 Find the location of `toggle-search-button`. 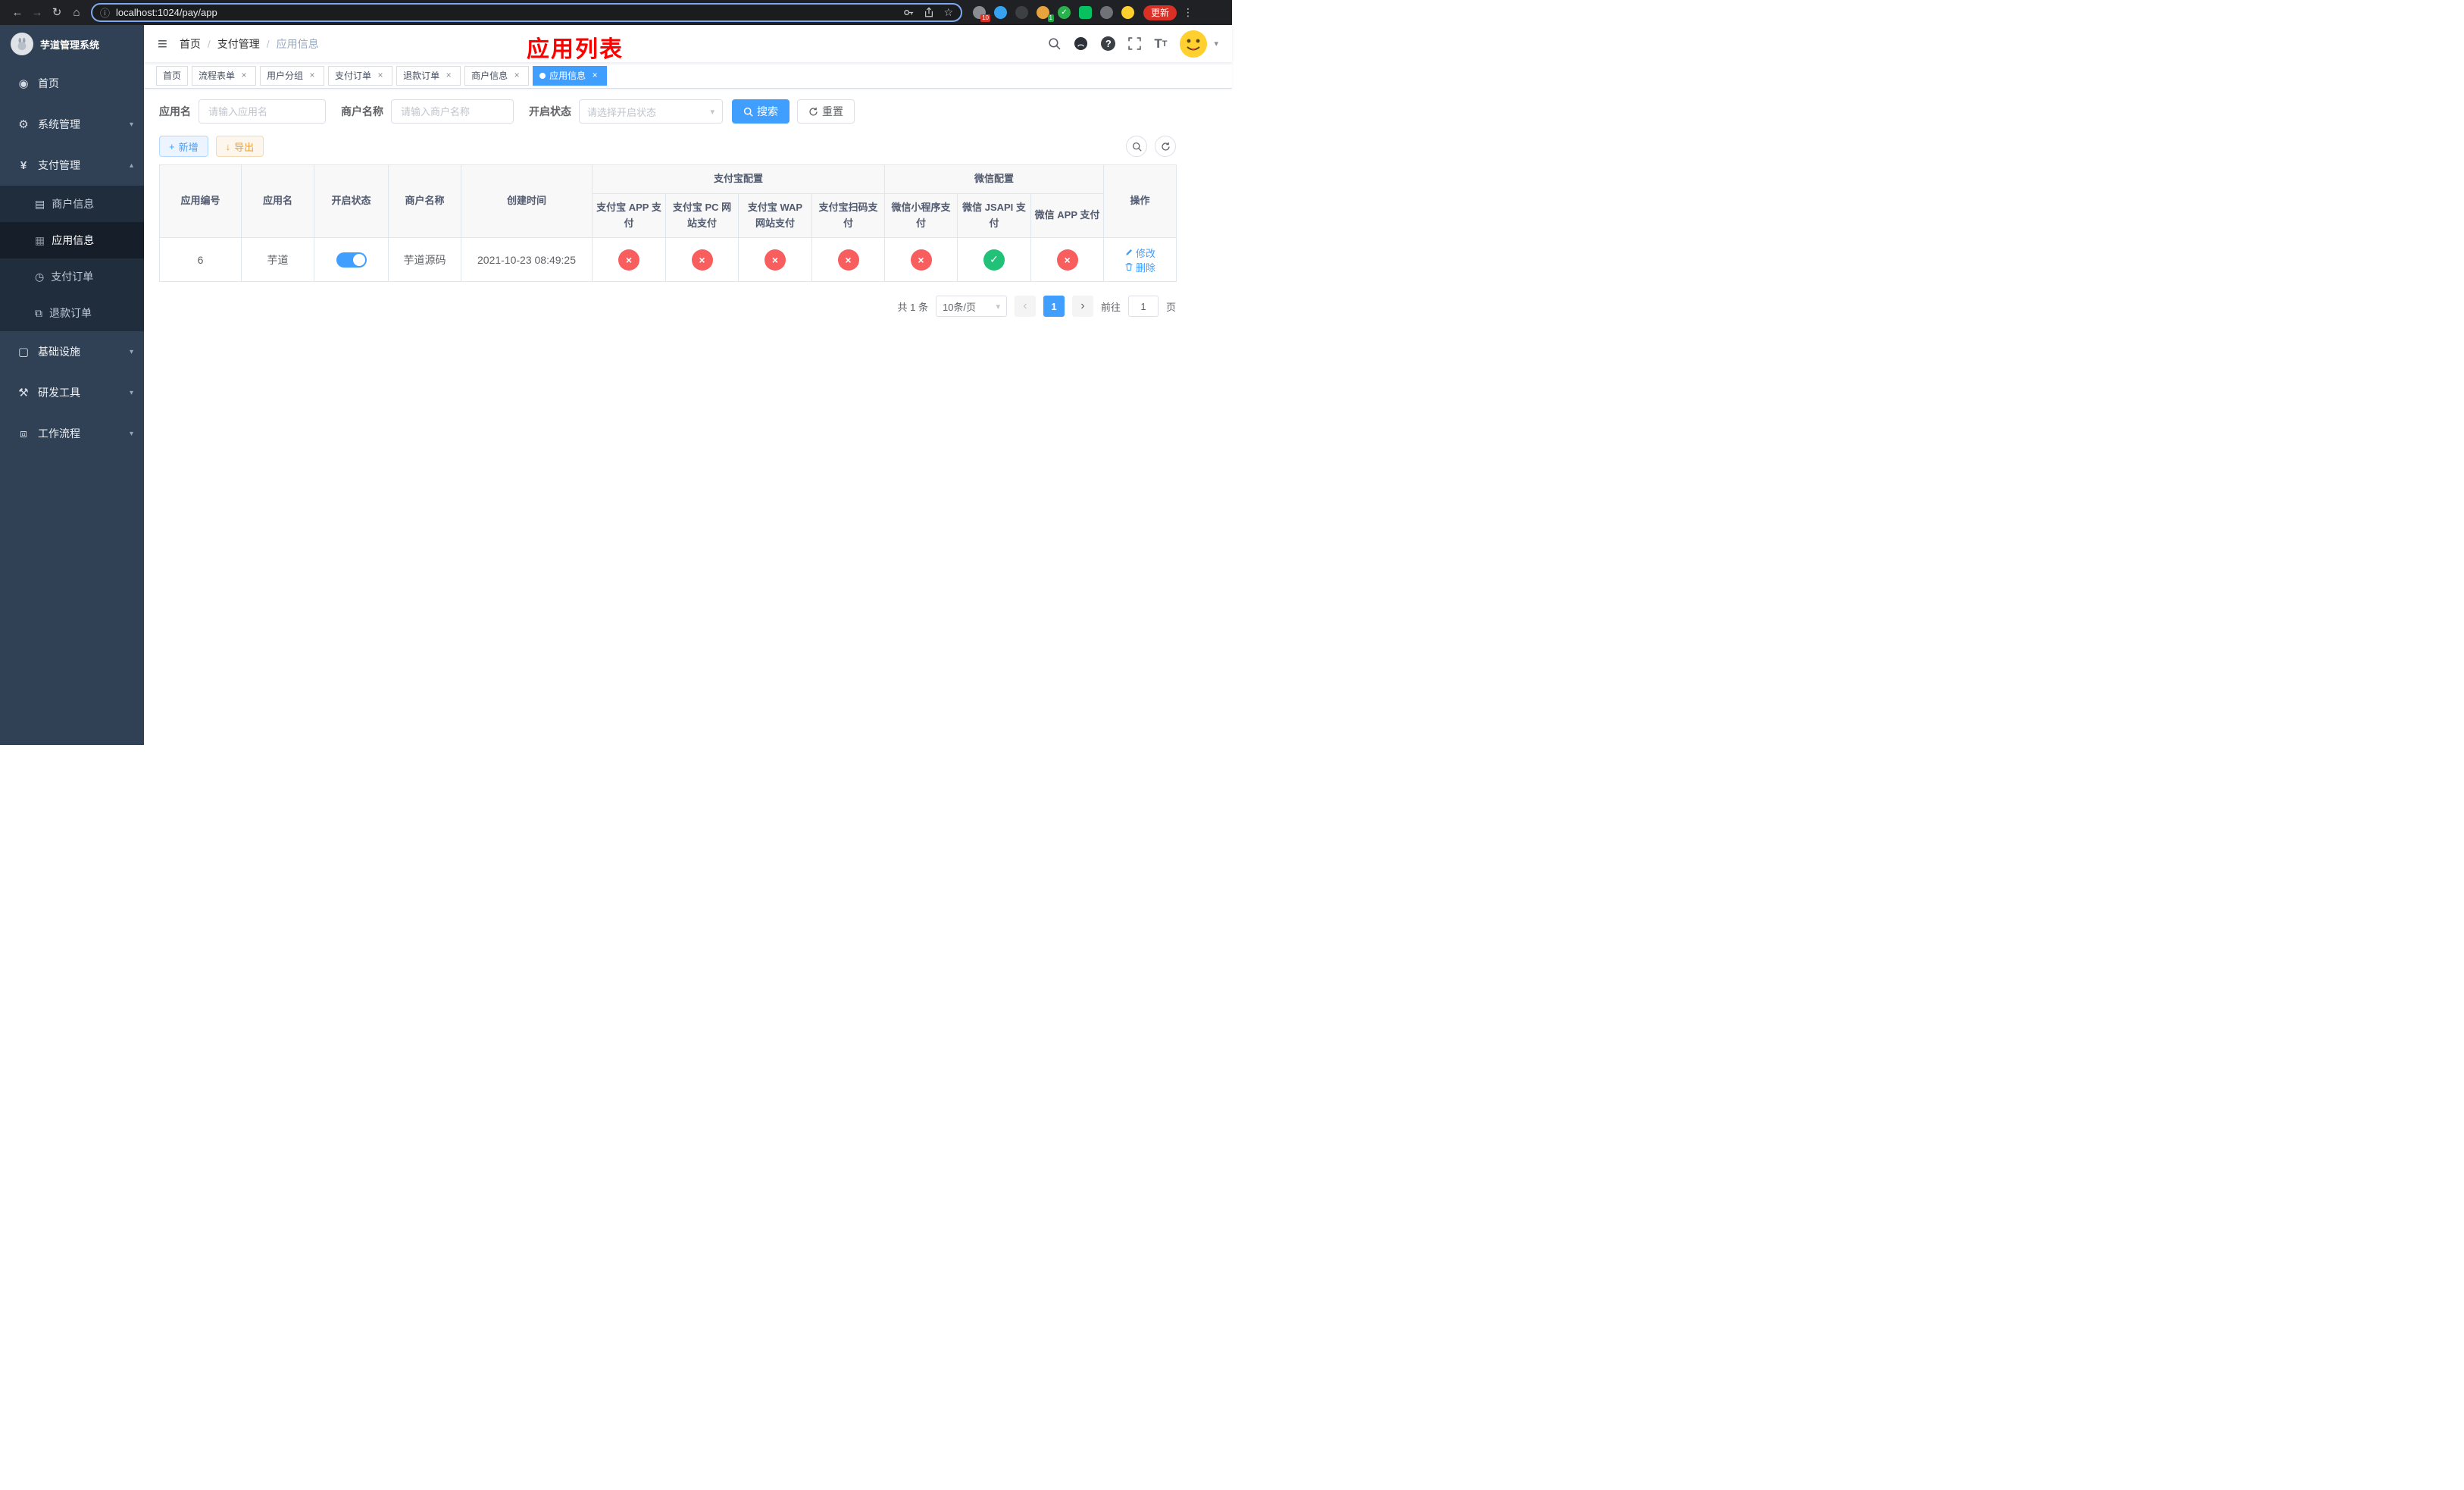

toggle-search-button is located at coordinates (1136, 146).